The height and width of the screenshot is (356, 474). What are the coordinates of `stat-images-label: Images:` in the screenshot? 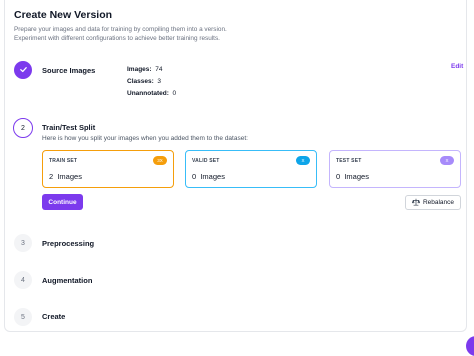 It's located at (139, 69).